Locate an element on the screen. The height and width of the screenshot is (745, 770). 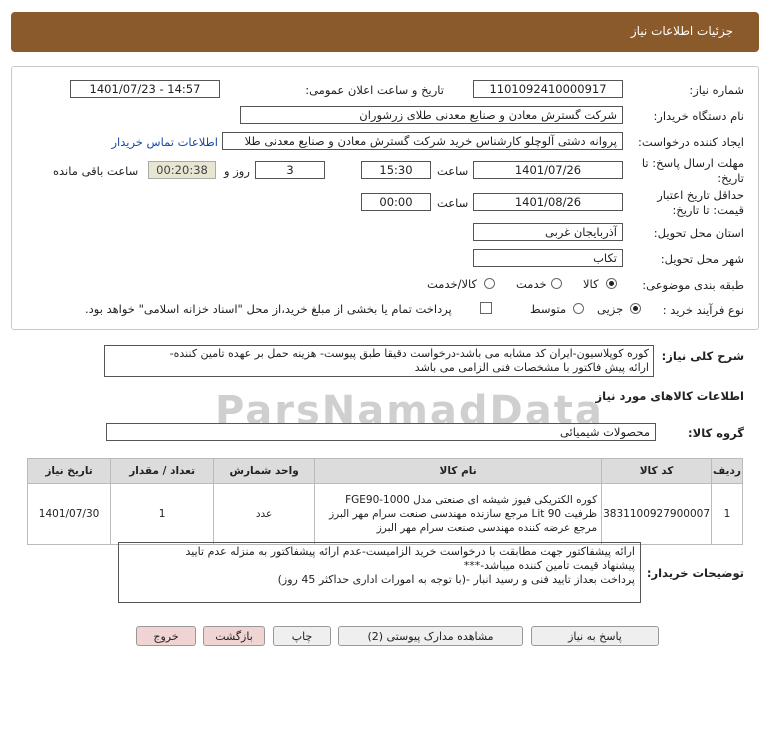
creator-label: ایجاد کننده درخواست: is located at coordinates (691, 142).